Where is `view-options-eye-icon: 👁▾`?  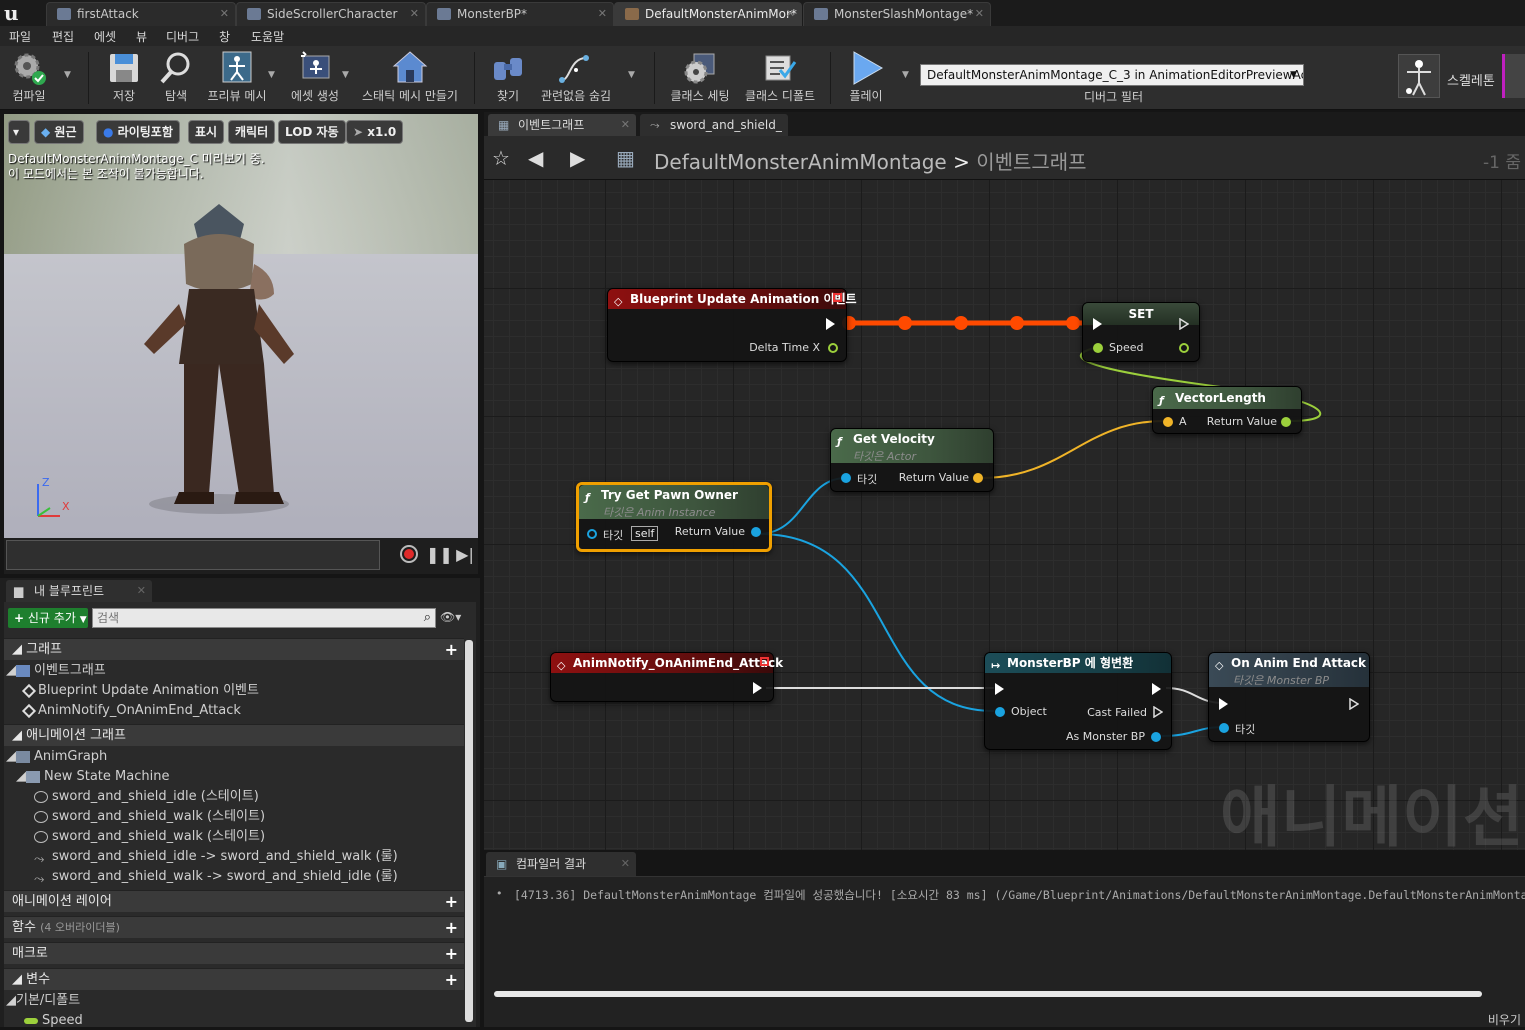 view-options-eye-icon: 👁▾ is located at coordinates (450, 617).